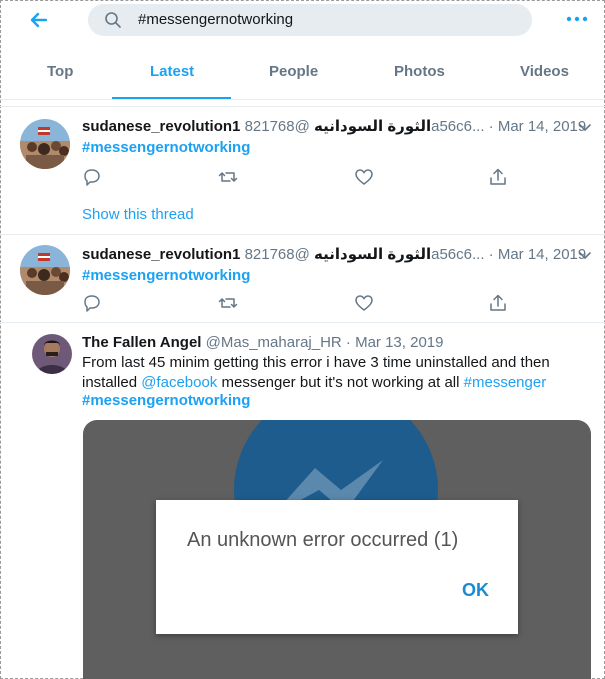 The width and height of the screenshot is (605, 679). What do you see at coordinates (340, 382) in the screenshot?
I see `text-fragment: messenger but it's not working at all` at bounding box center [340, 382].